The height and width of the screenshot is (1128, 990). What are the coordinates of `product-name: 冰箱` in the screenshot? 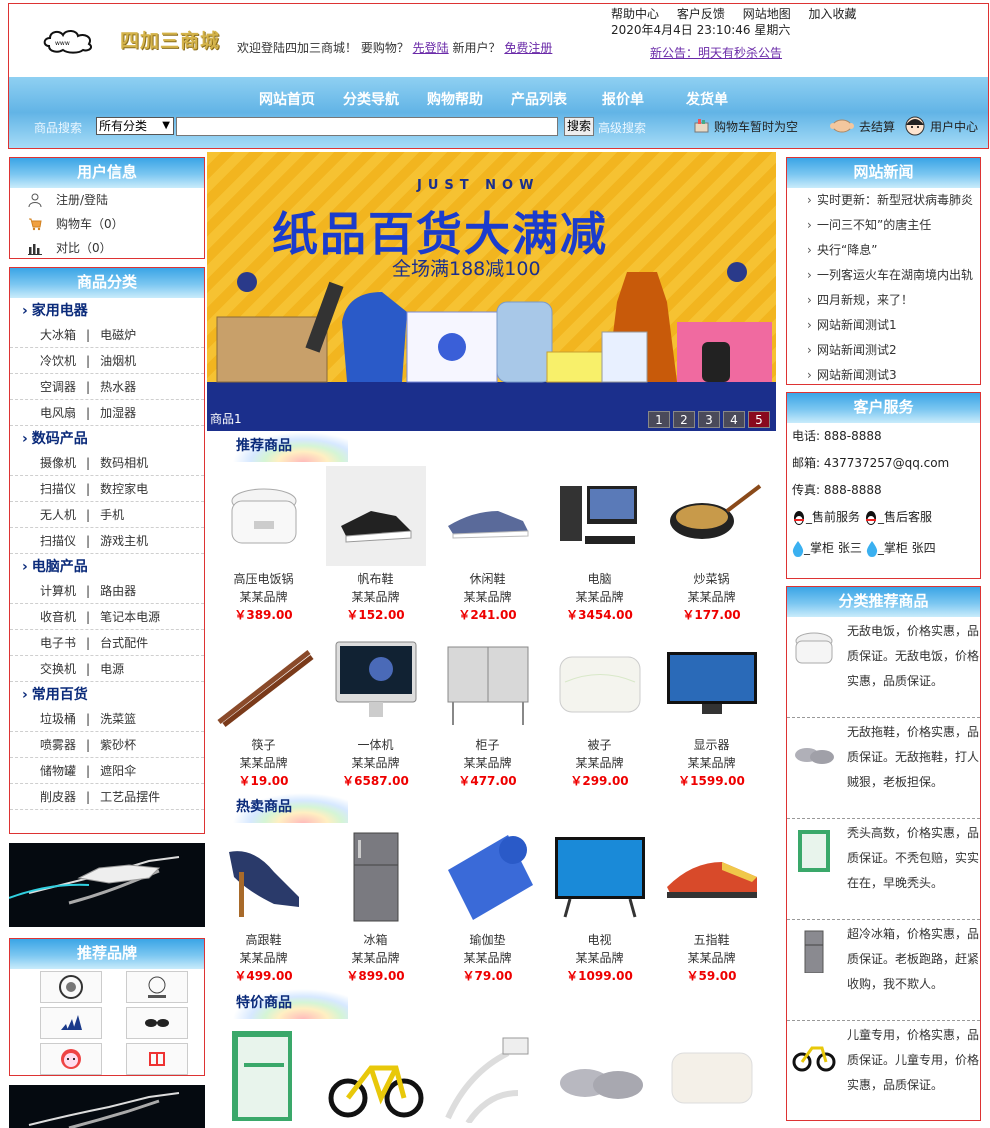 It's located at (375, 940).